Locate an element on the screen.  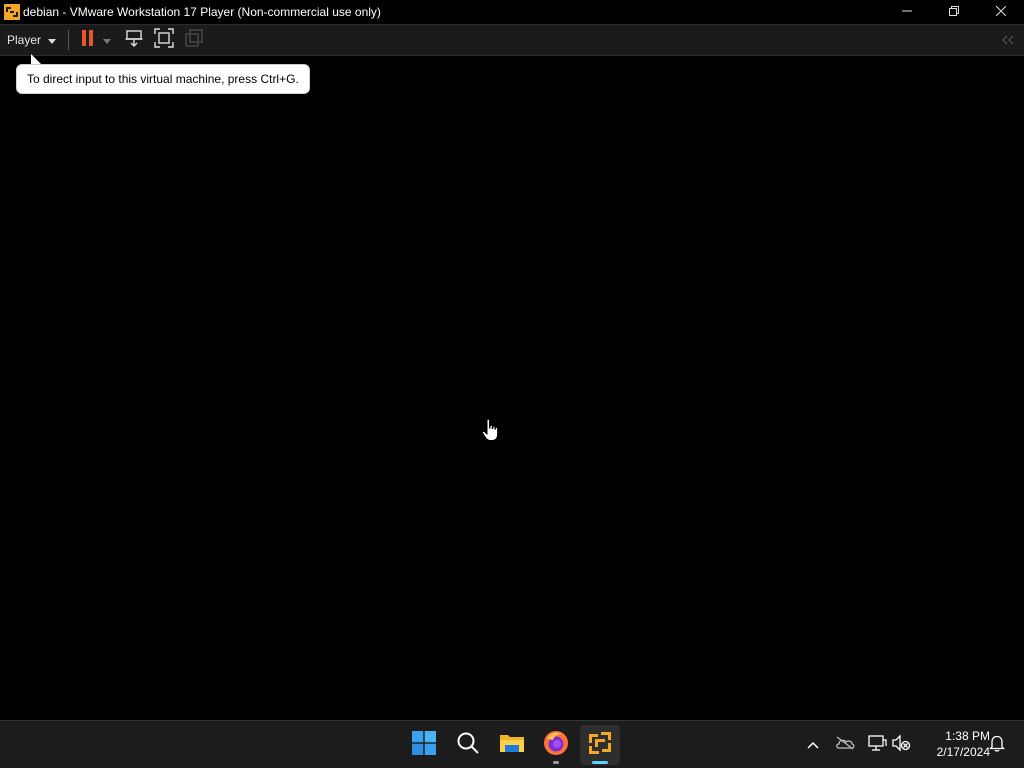
chevron-up-icon is located at coordinates (813, 745).